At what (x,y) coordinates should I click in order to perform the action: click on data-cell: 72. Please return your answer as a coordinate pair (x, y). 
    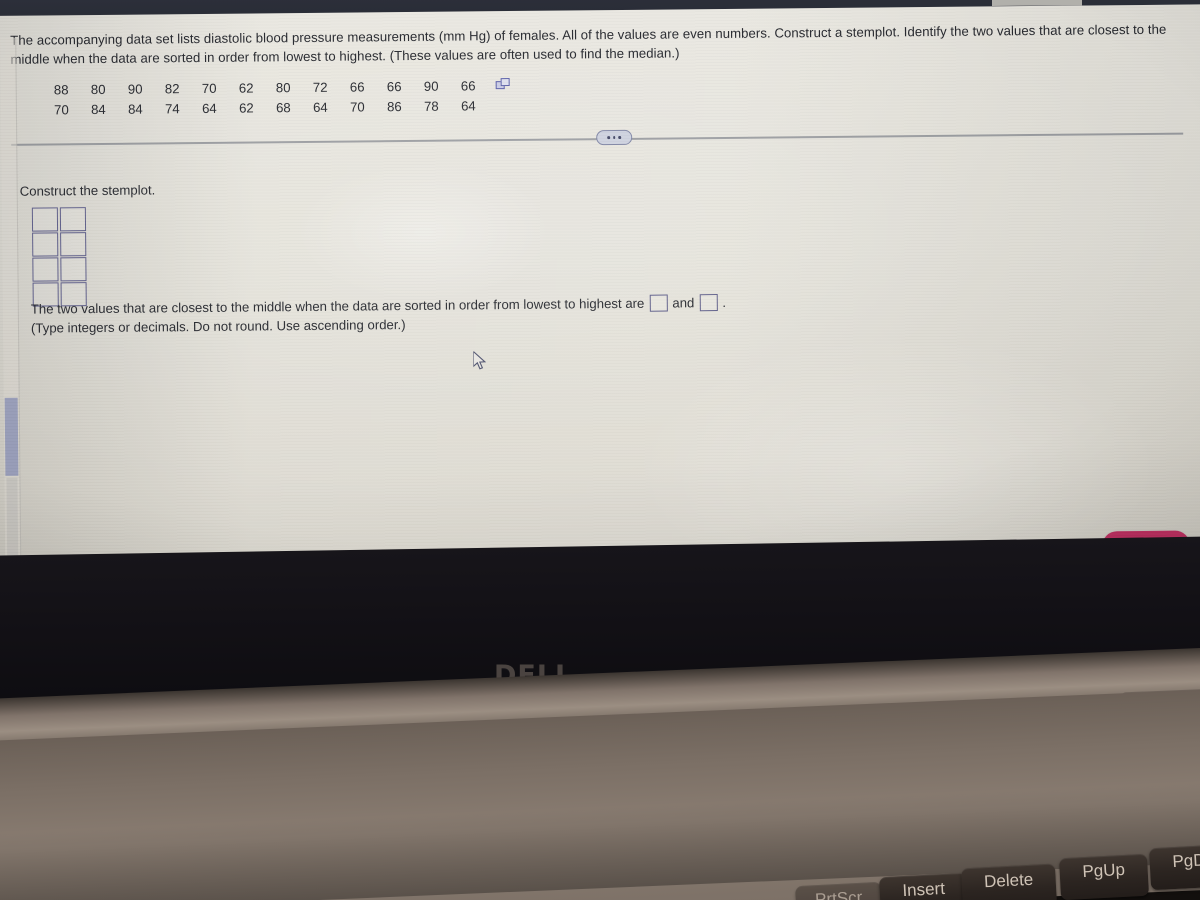
    Looking at the image, I should click on (320, 87).